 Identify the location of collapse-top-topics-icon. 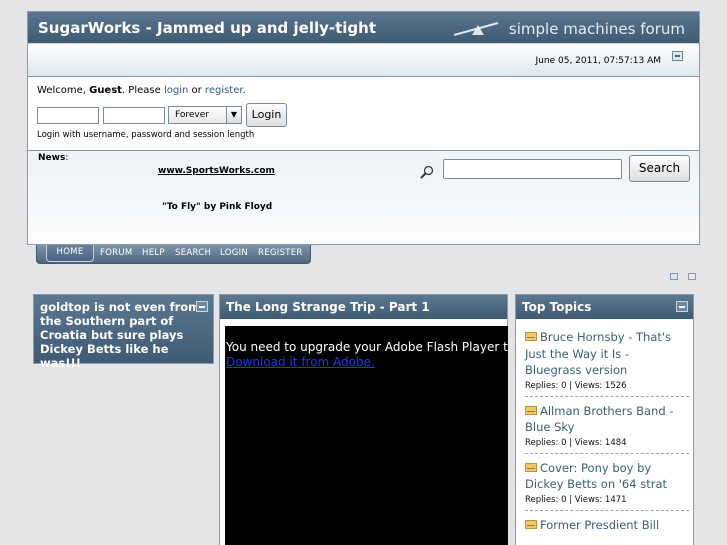
(682, 306).